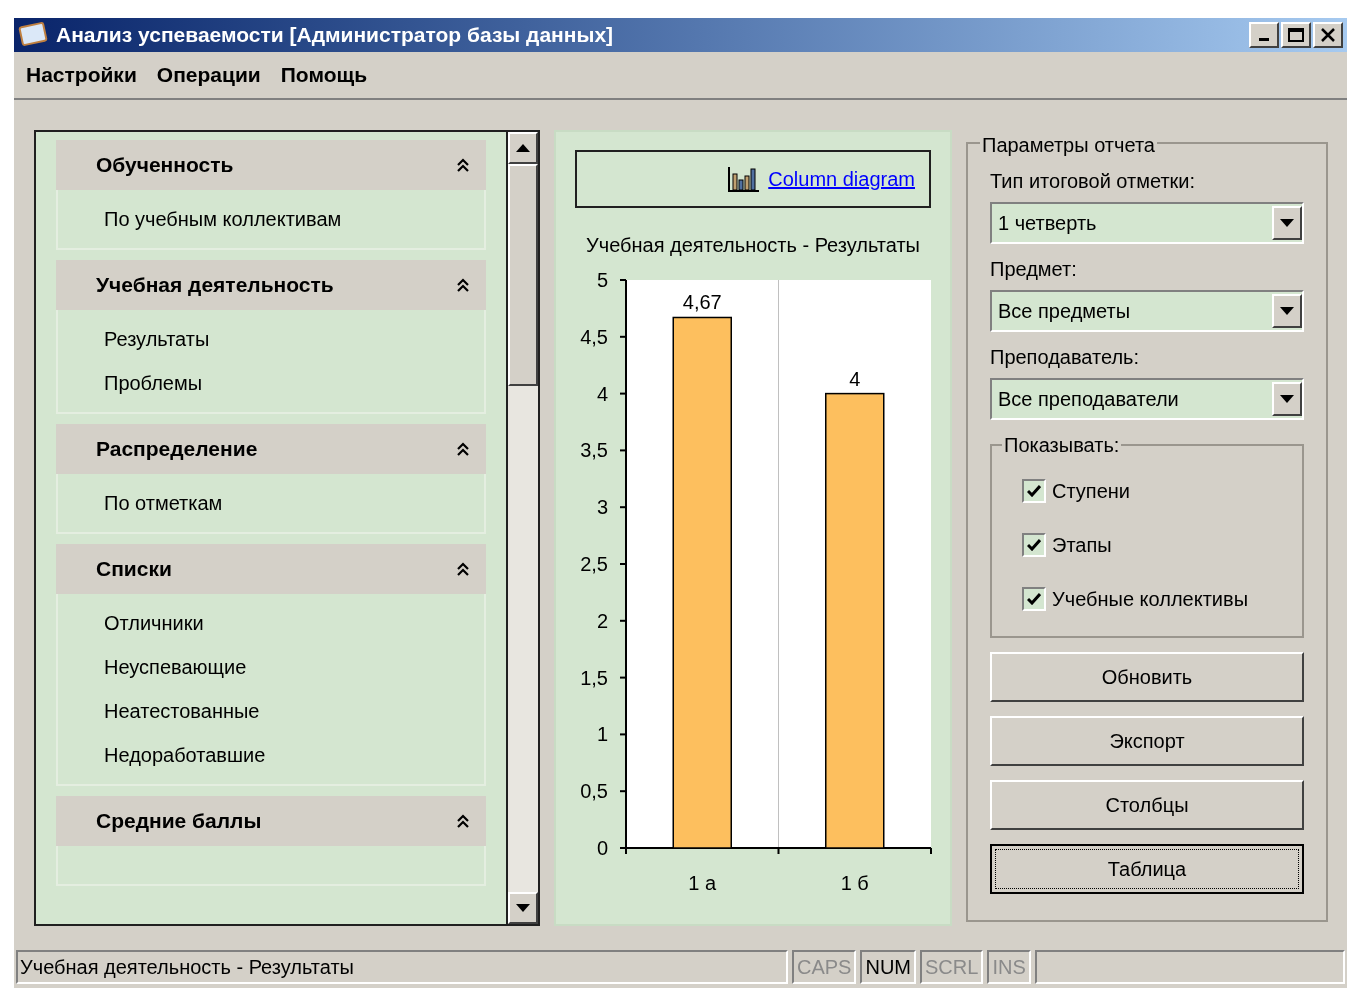  What do you see at coordinates (602, 507) in the screenshot?
I see `axis-label: 3` at bounding box center [602, 507].